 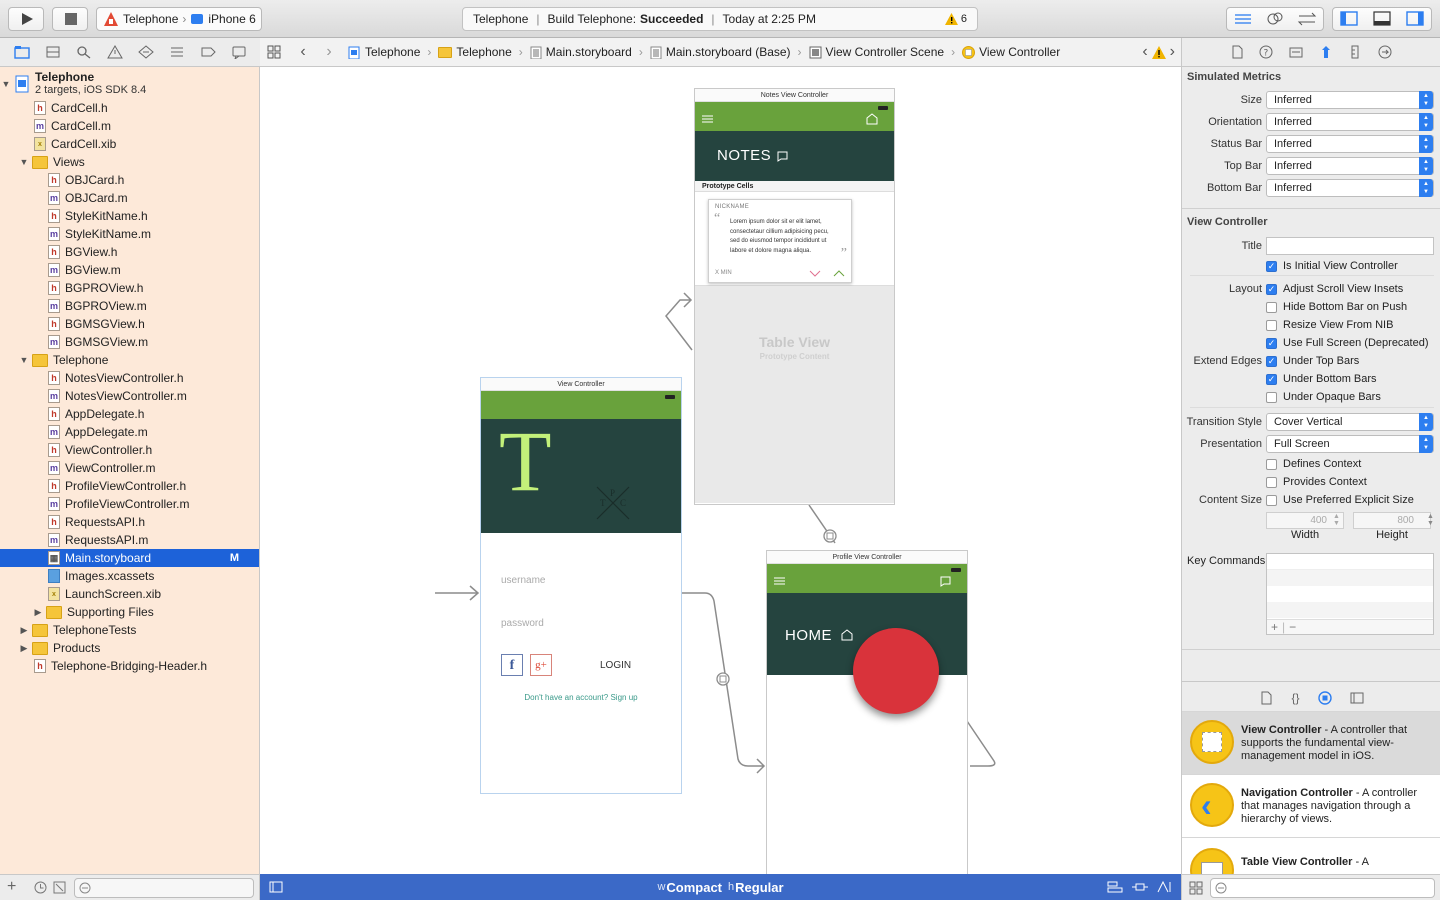 What do you see at coordinates (720, 887) in the screenshot?
I see `size-class-bar: w Compact h Regular` at bounding box center [720, 887].